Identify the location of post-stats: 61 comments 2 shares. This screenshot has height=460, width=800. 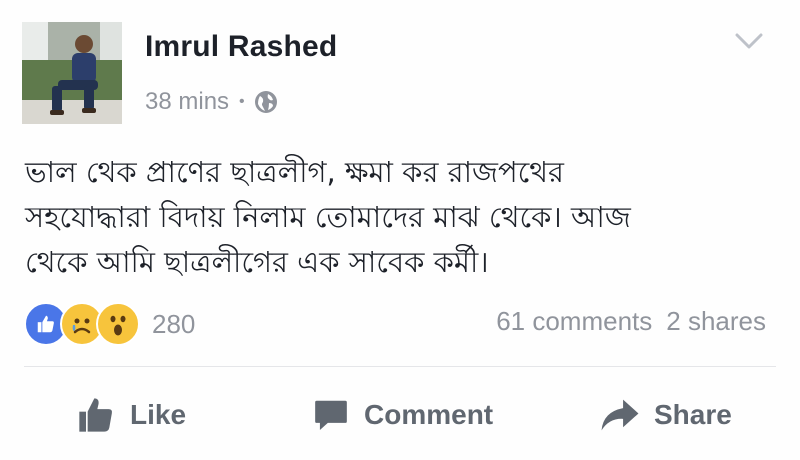
(631, 321).